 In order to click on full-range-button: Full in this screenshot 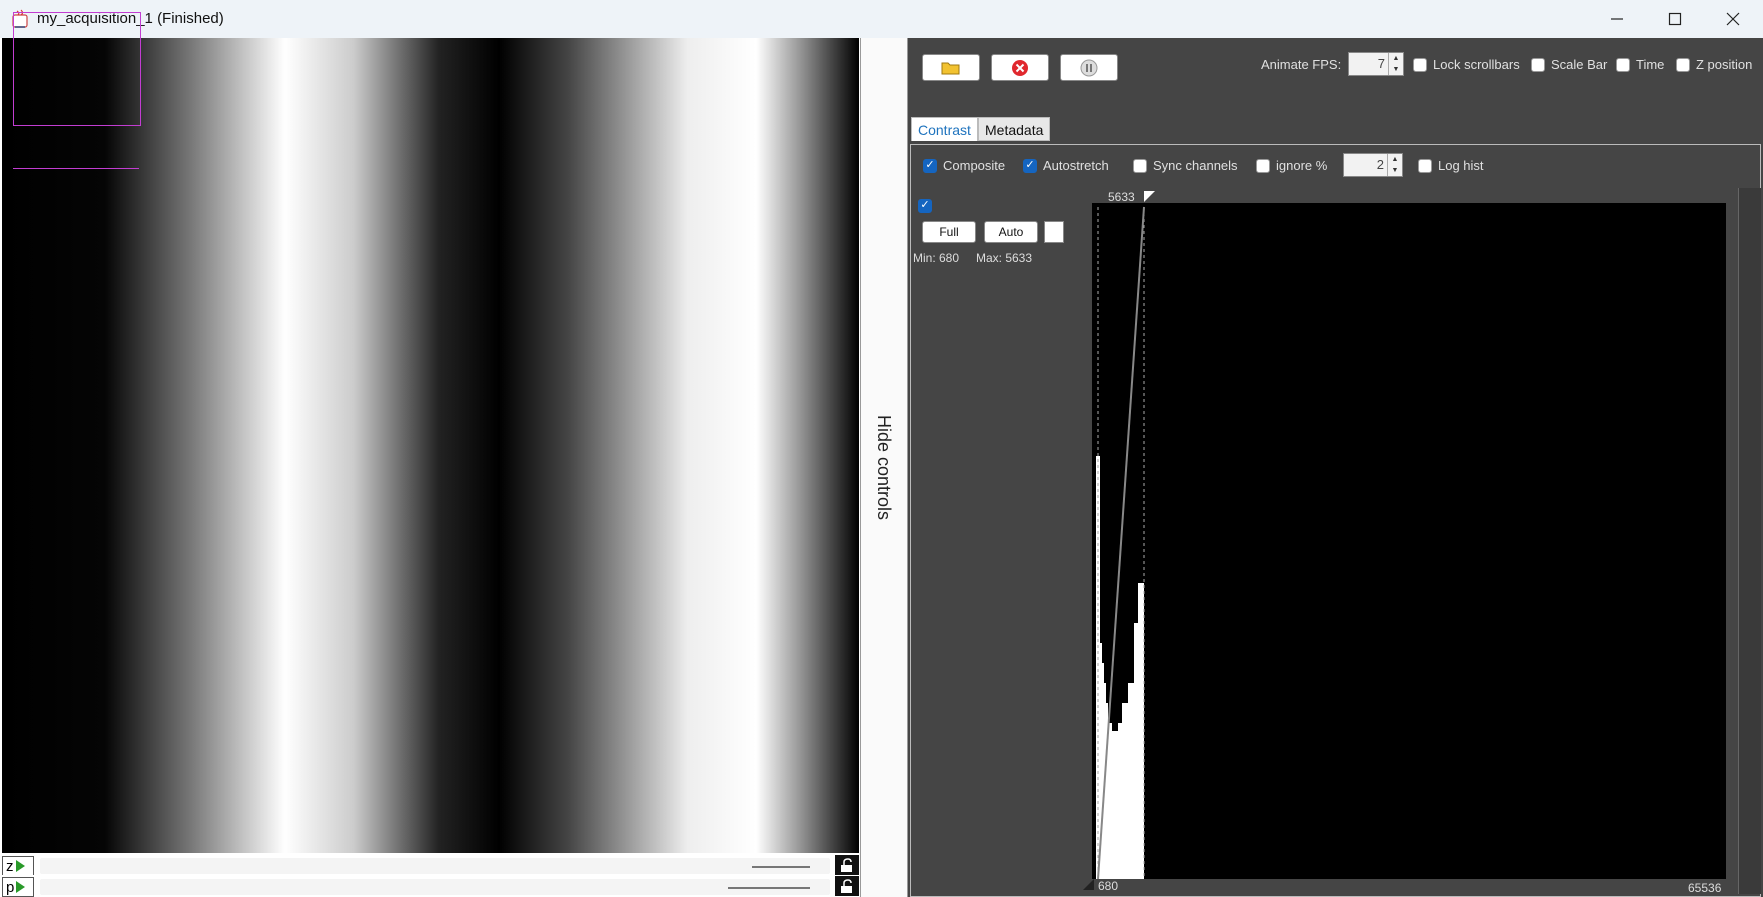, I will do `click(949, 232)`.